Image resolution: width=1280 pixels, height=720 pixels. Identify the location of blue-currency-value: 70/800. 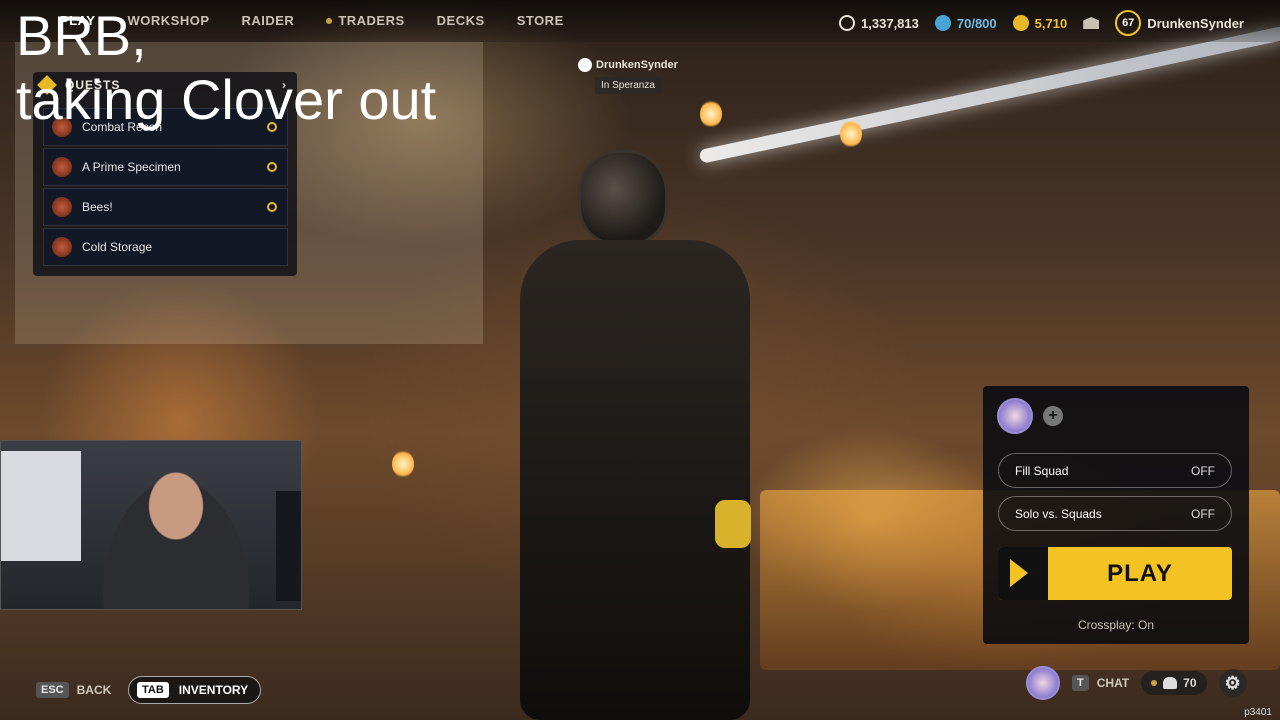
(976, 23).